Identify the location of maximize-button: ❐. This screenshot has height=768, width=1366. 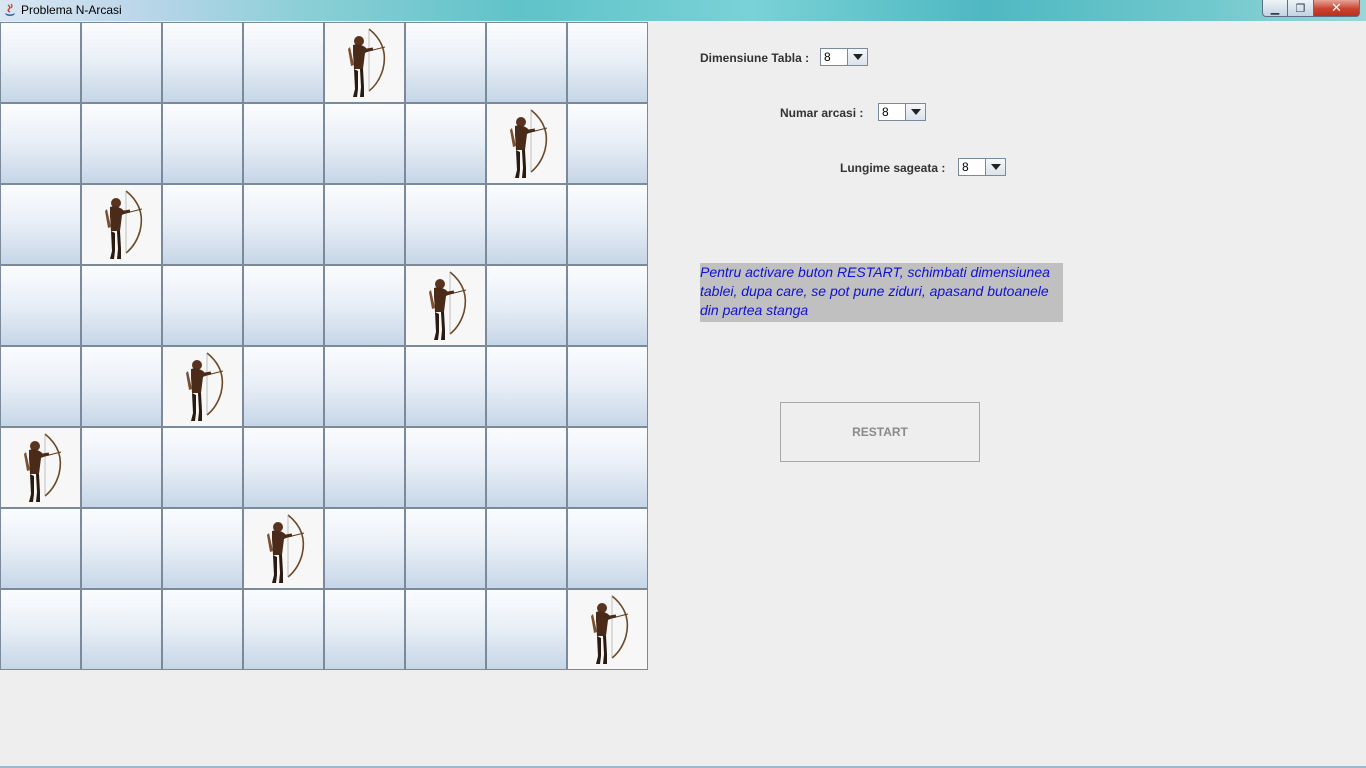
(1301, 8).